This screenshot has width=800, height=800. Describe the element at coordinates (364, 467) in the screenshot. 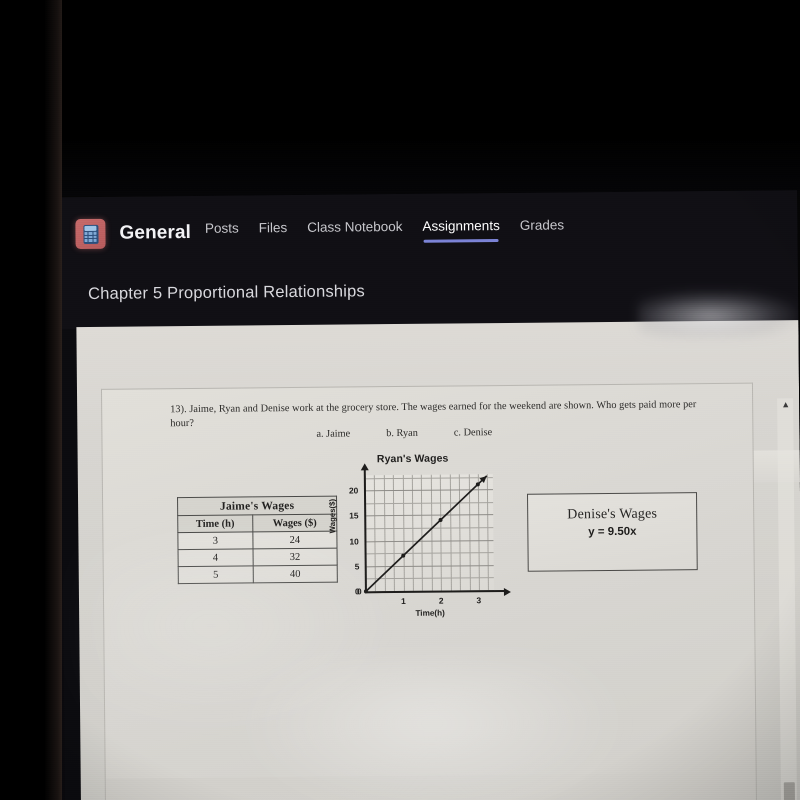

I see `chart-y-axis-arrow` at that location.